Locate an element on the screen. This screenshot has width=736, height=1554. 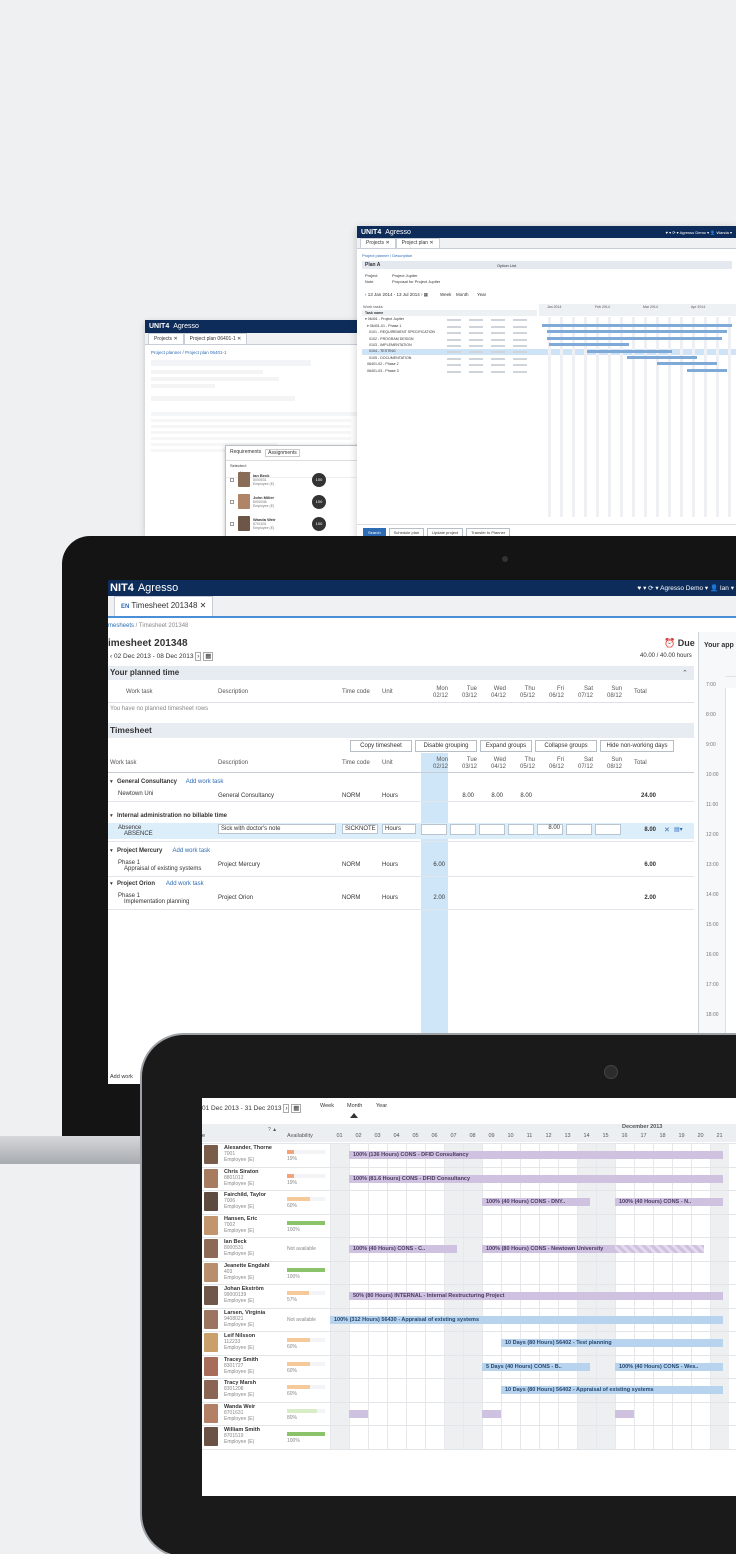
calendar-icon: ▦ is located at coordinates (208, 656).